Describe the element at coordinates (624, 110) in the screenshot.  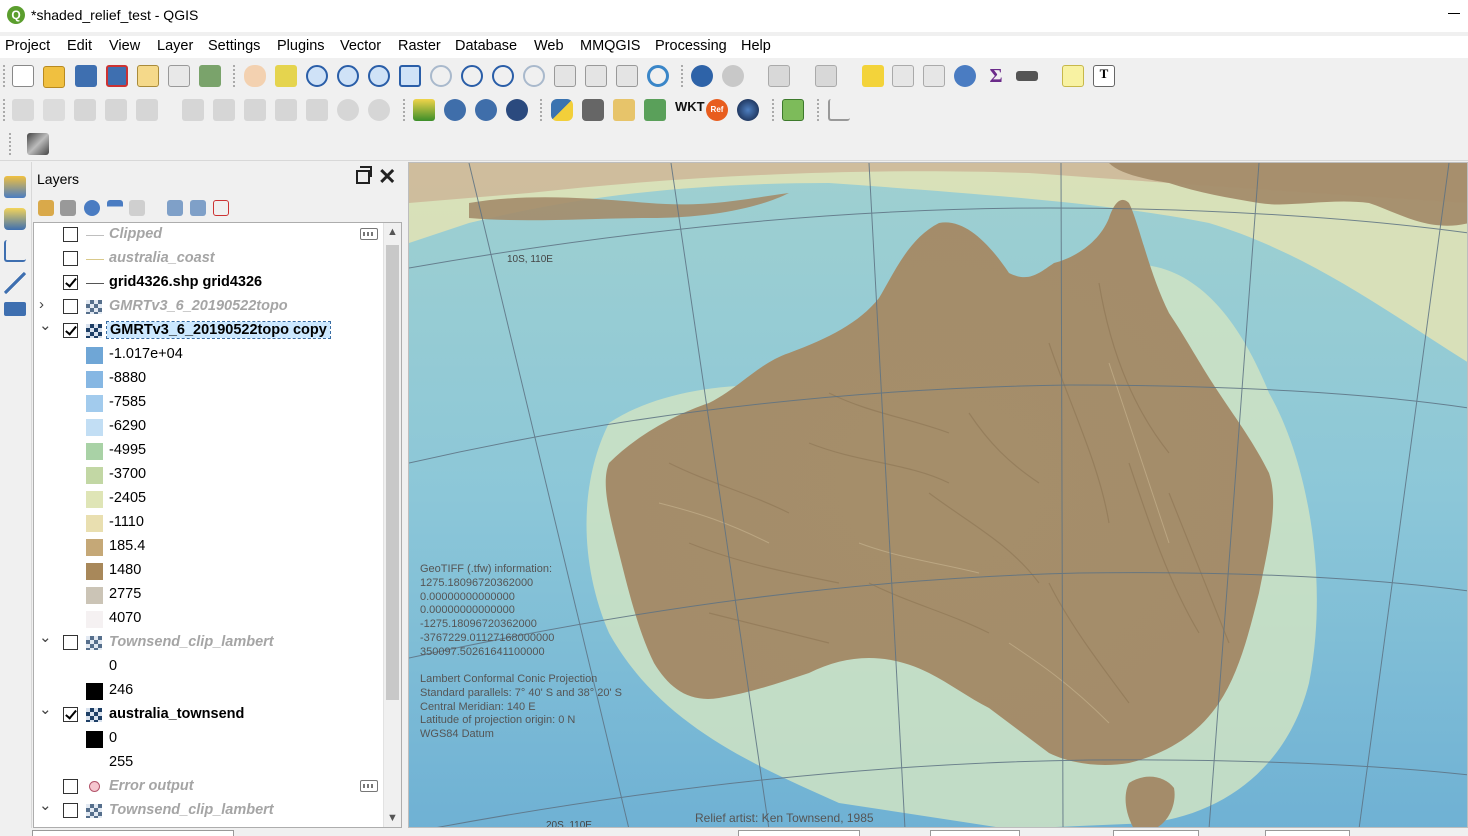
I see `folder-plugin-icon` at that location.